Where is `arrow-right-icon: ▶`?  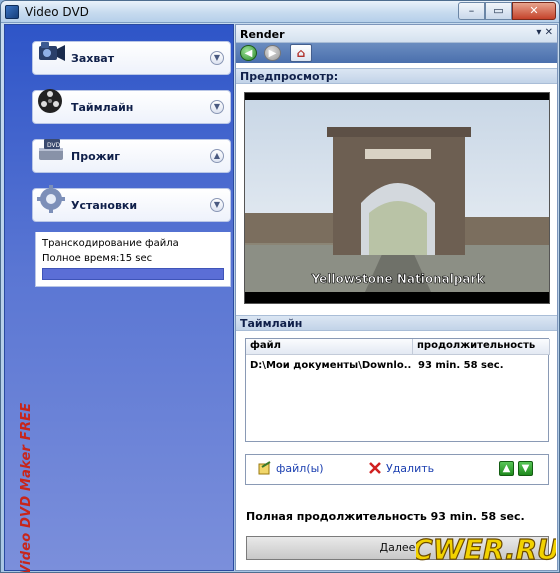 arrow-right-icon: ▶ is located at coordinates (272, 53).